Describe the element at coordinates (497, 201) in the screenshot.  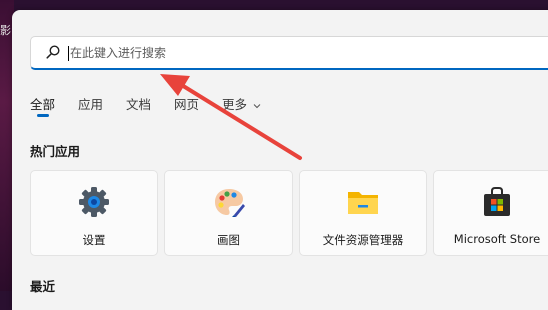
I see `microsoft-store-bag-icon` at that location.